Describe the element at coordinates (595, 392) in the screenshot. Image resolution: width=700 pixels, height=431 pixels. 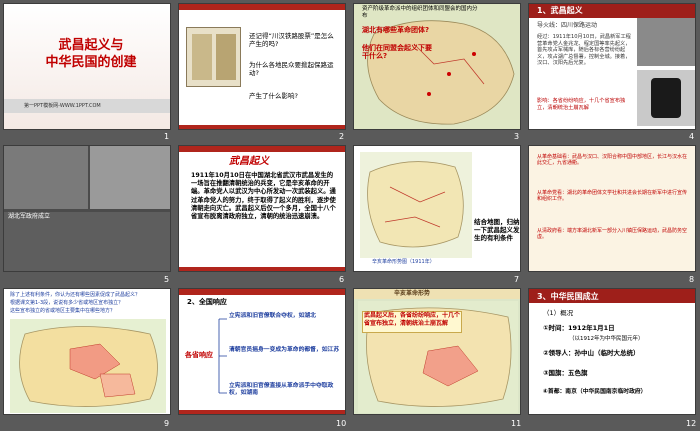
I see `fact-item: ④首都：南京（中华民国南京临时政府）` at that location.